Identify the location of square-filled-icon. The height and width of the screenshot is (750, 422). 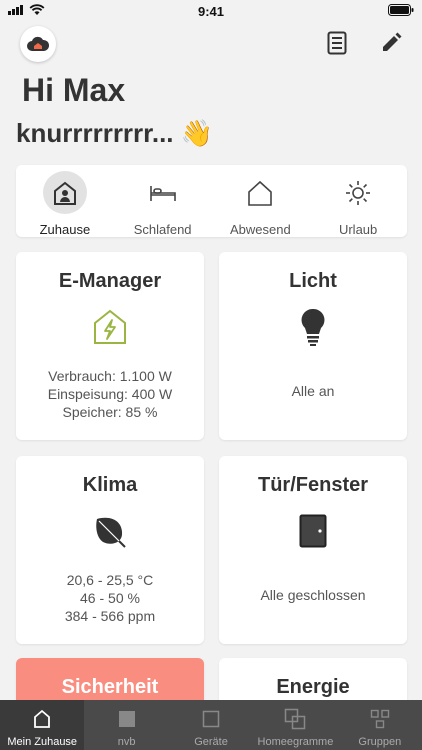
(127, 719).